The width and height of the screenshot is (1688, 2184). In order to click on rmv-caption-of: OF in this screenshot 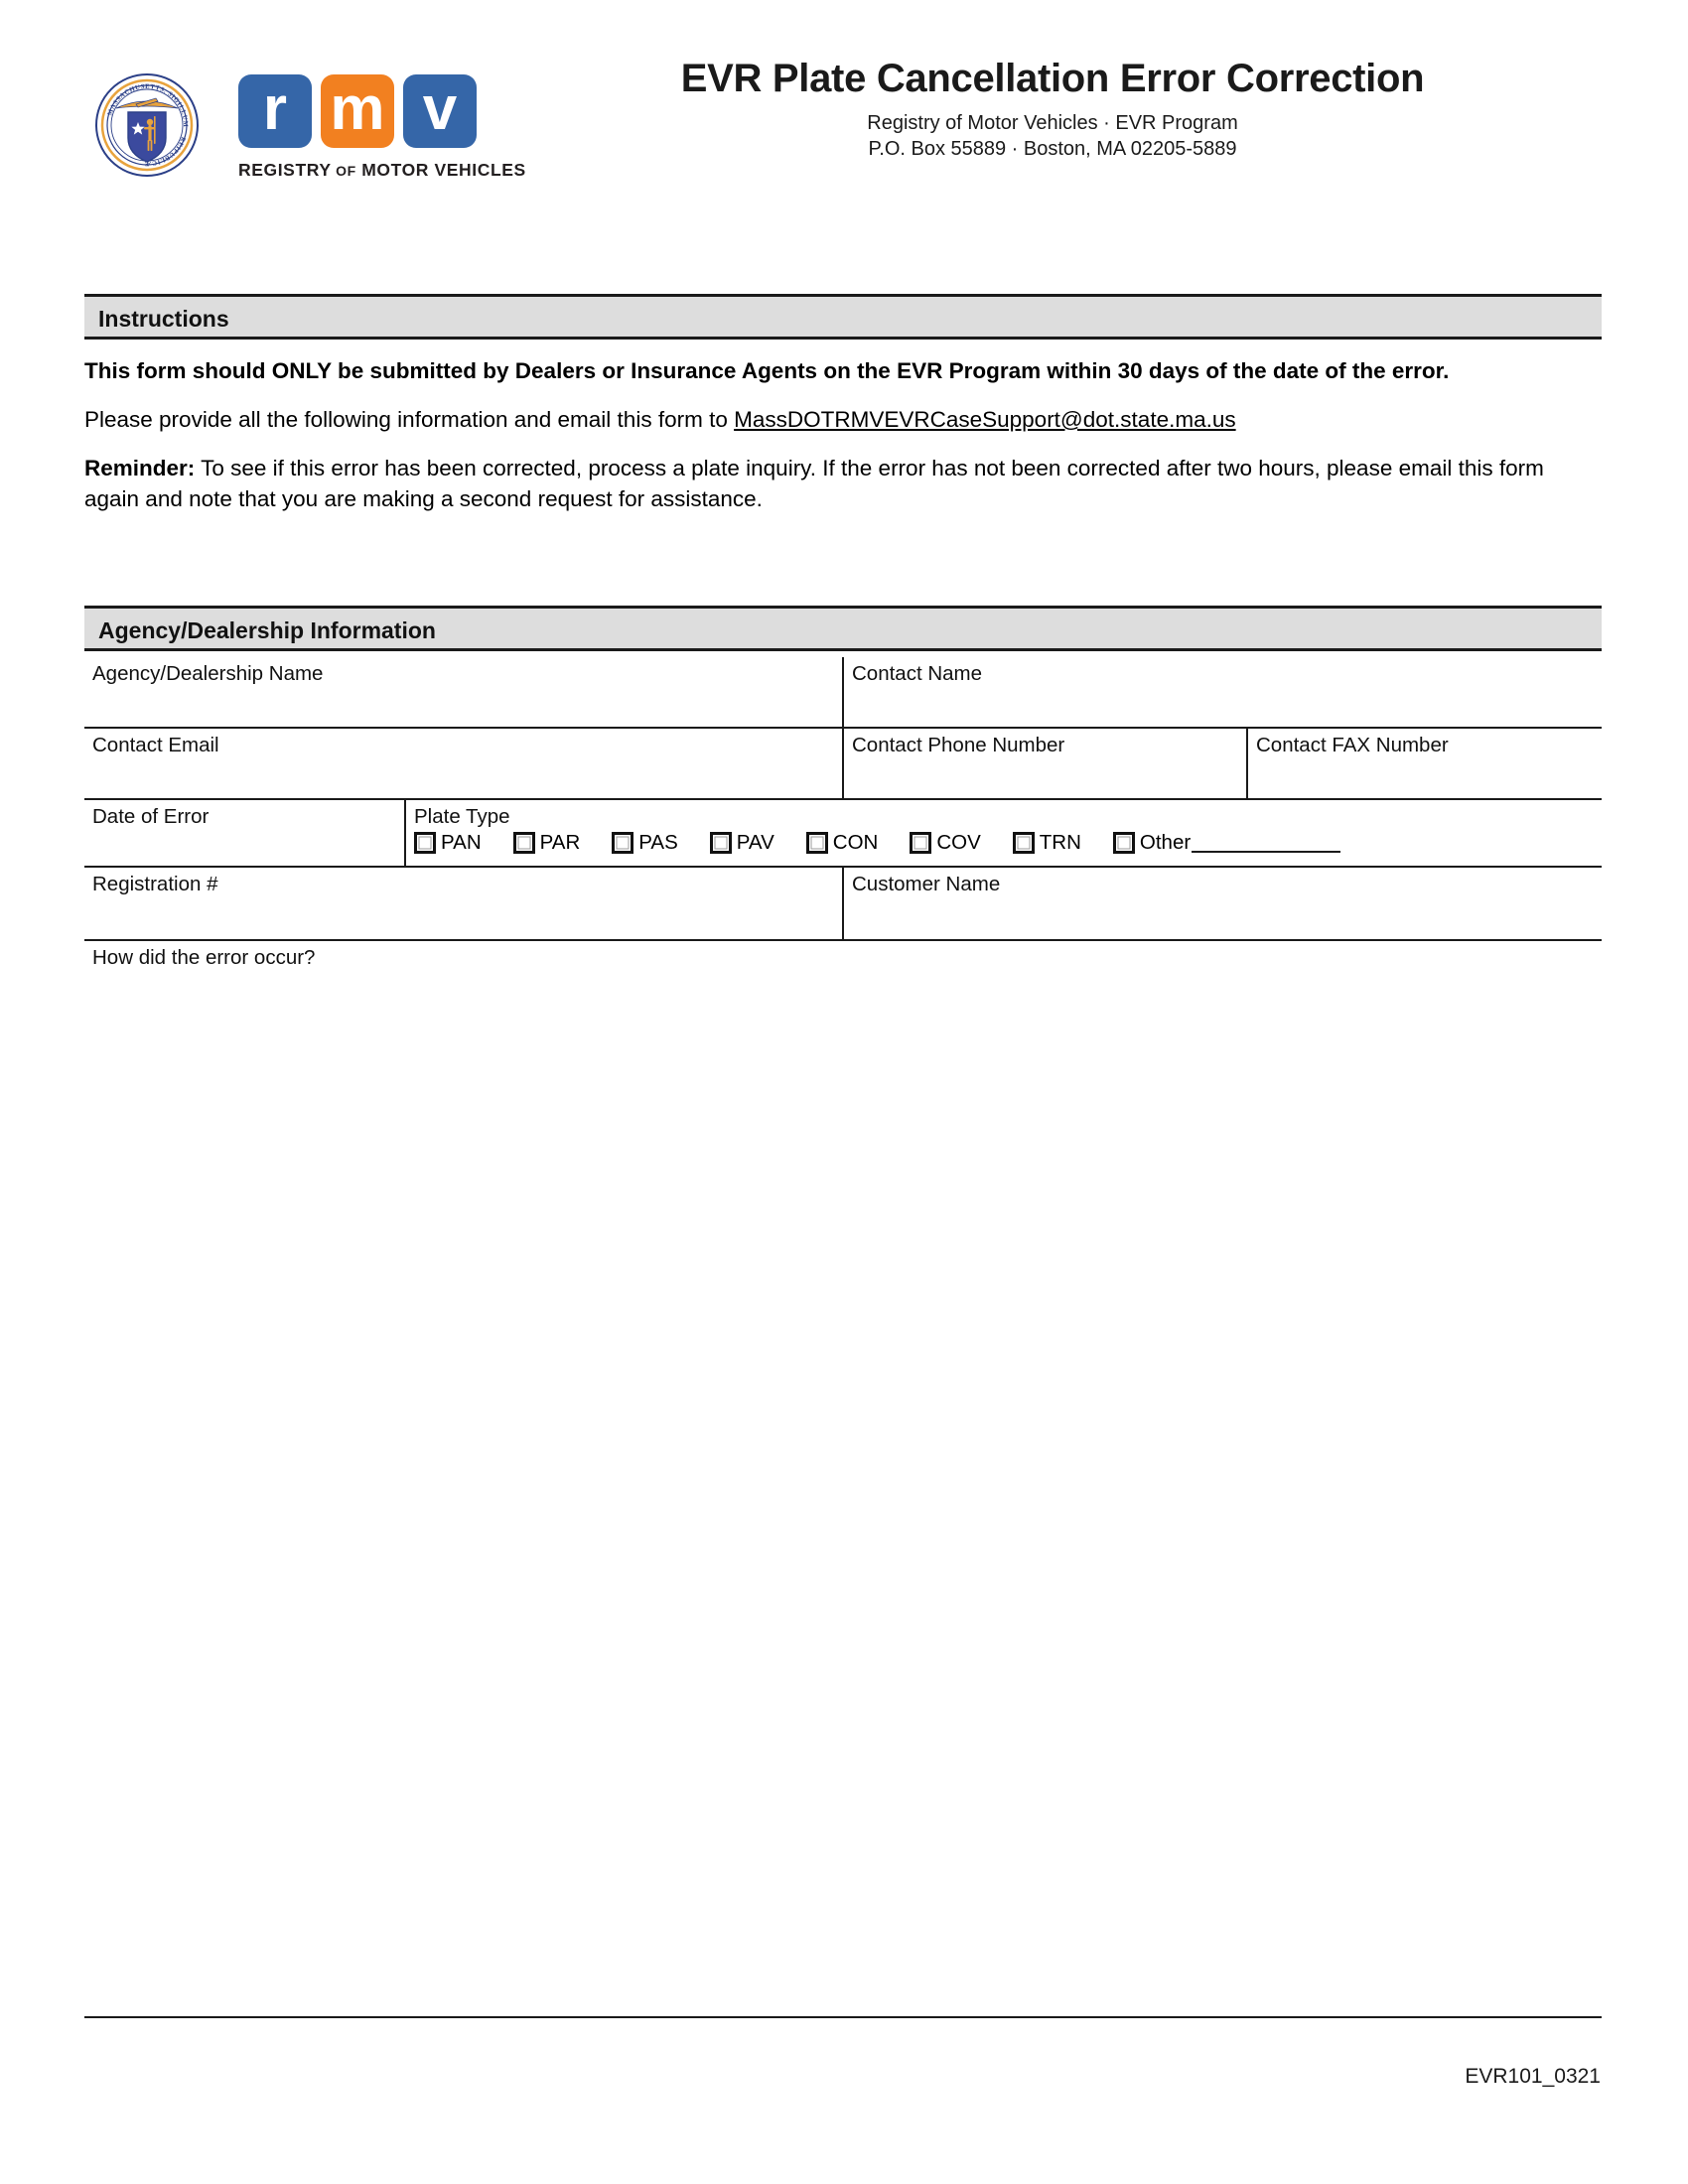, I will do `click(346, 171)`.